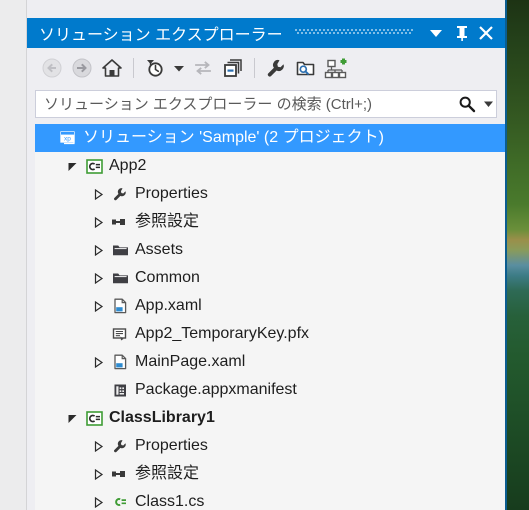  What do you see at coordinates (270, 166) in the screenshot?
I see `tree-row: App2` at bounding box center [270, 166].